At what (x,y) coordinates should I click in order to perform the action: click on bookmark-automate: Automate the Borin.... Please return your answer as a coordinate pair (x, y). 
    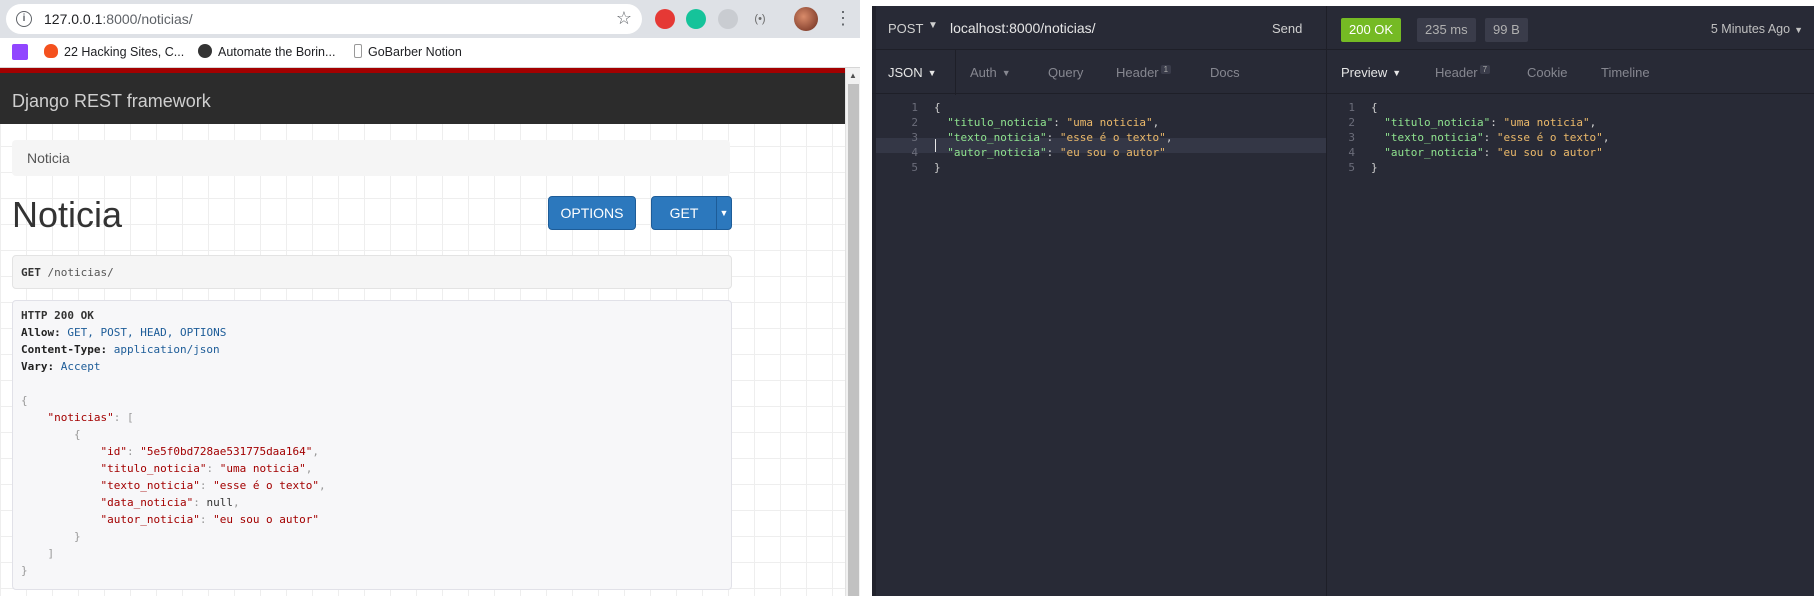
    Looking at the image, I should click on (266, 51).